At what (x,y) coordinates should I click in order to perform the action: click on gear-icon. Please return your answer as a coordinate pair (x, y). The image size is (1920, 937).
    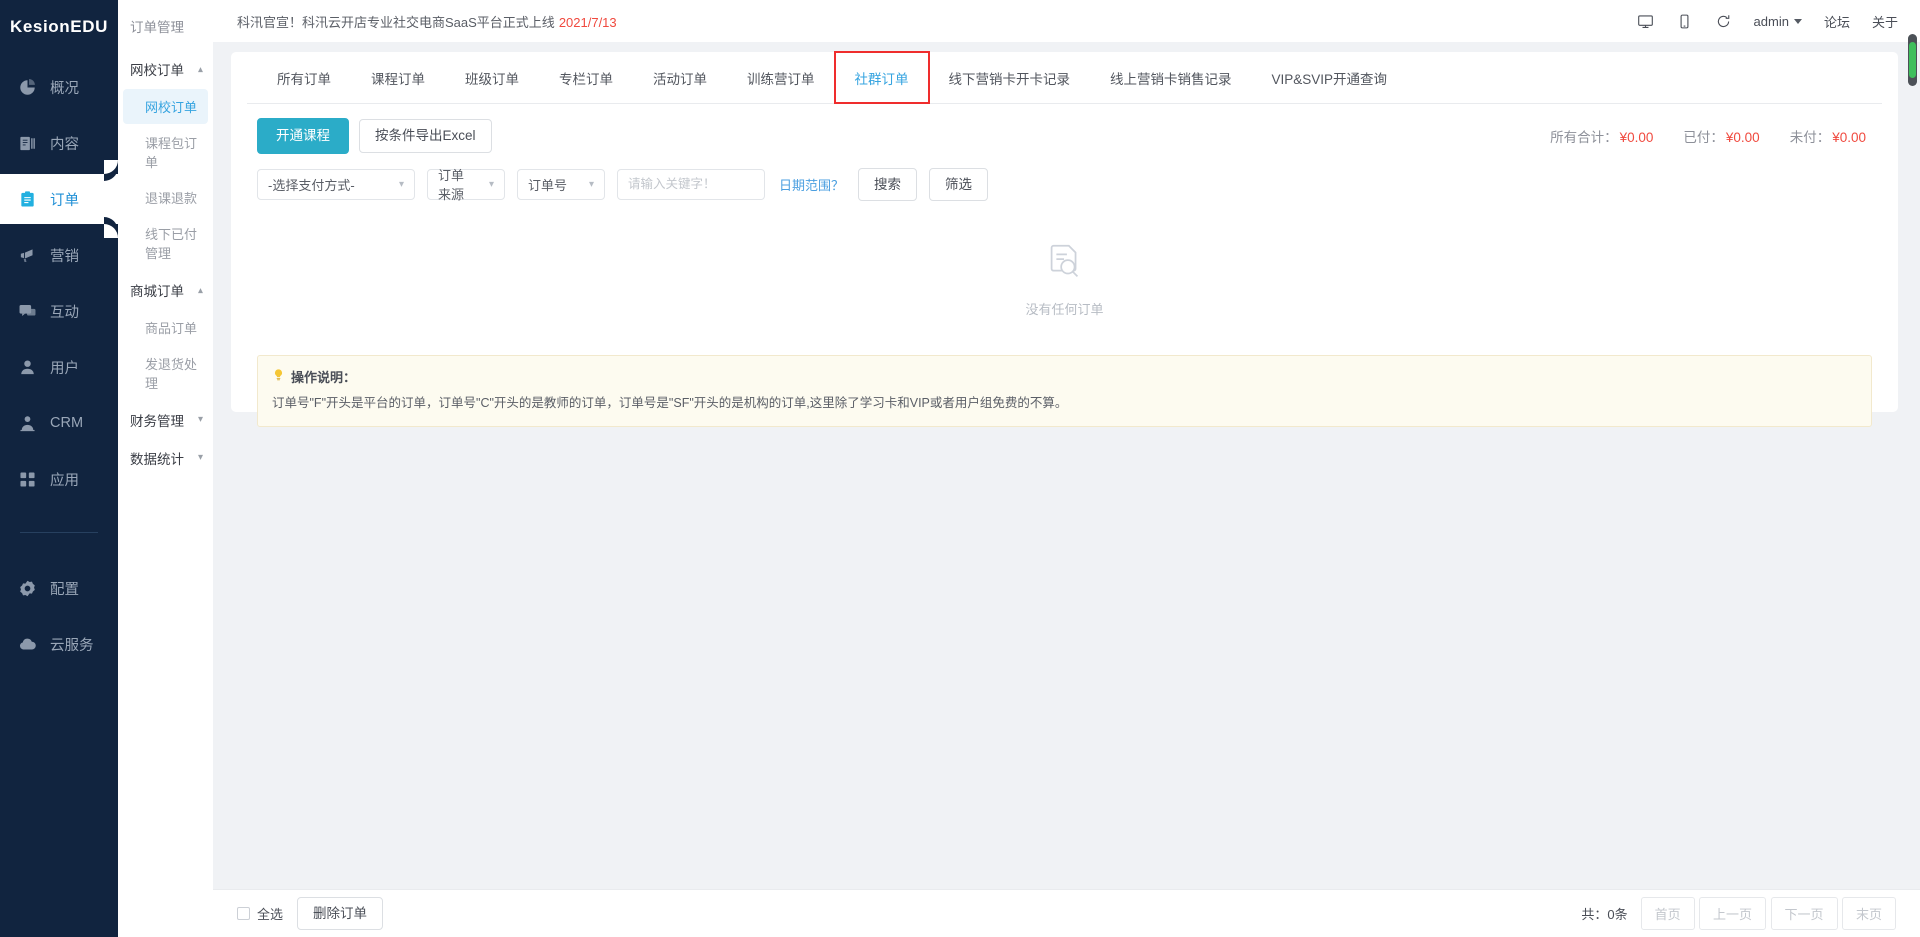
    Looking at the image, I should click on (27, 588).